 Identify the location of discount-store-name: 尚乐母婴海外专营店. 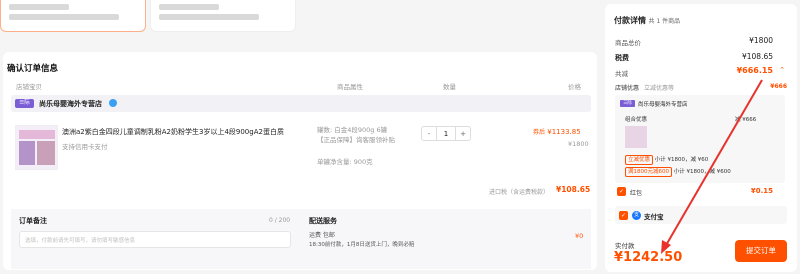
(663, 105).